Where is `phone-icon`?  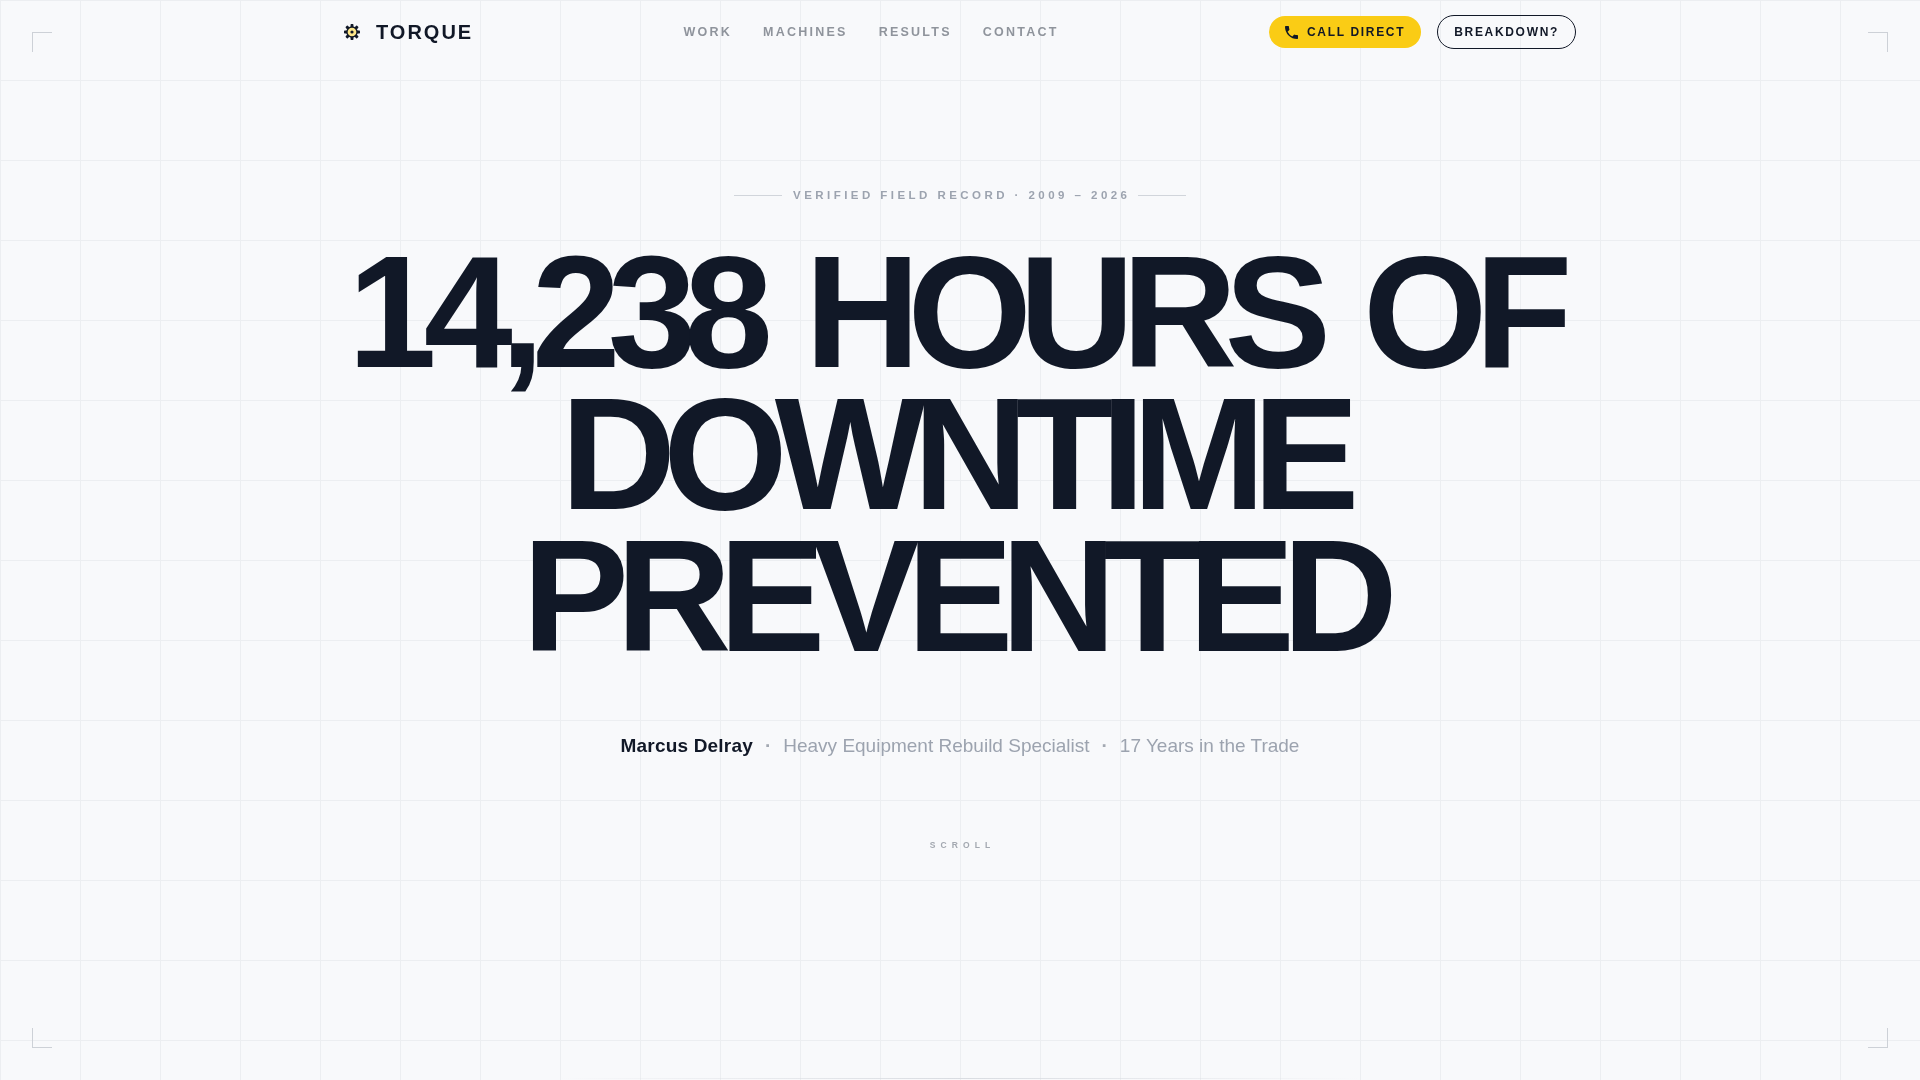 phone-icon is located at coordinates (1291, 32).